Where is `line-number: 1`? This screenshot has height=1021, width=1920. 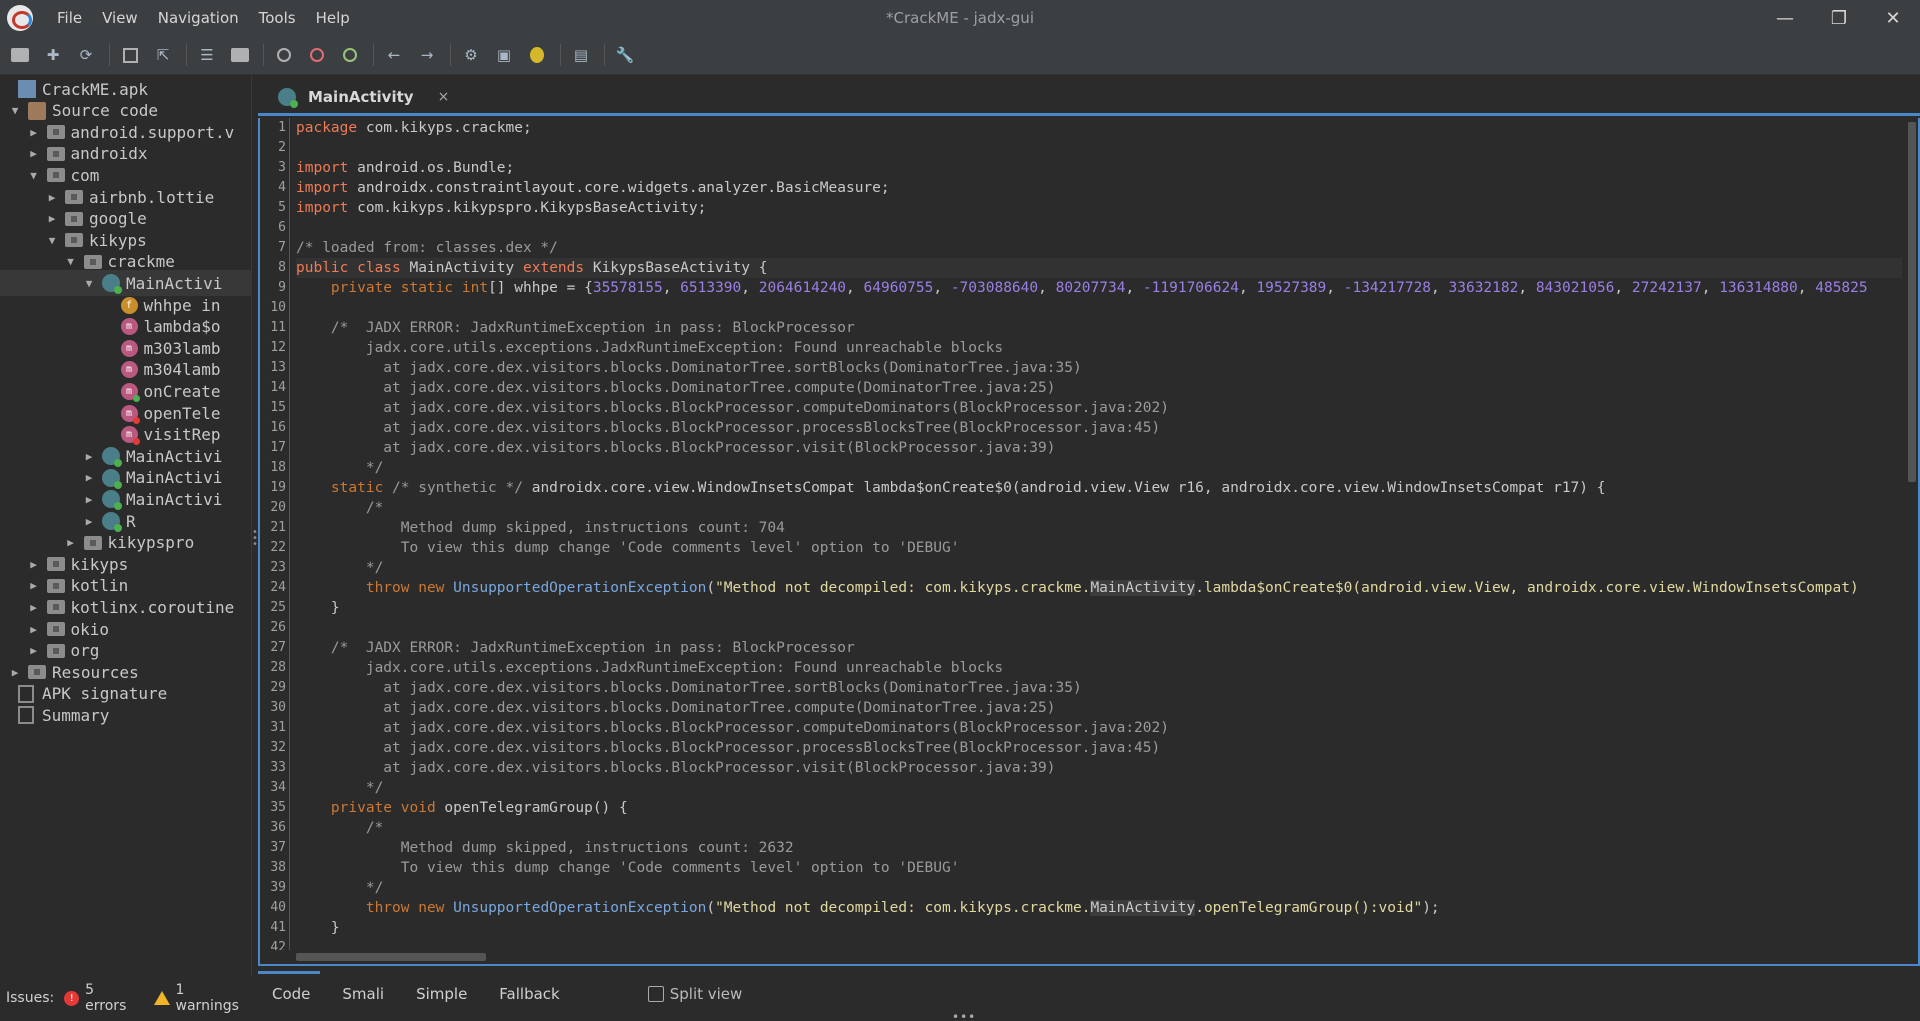 line-number: 1 is located at coordinates (282, 127).